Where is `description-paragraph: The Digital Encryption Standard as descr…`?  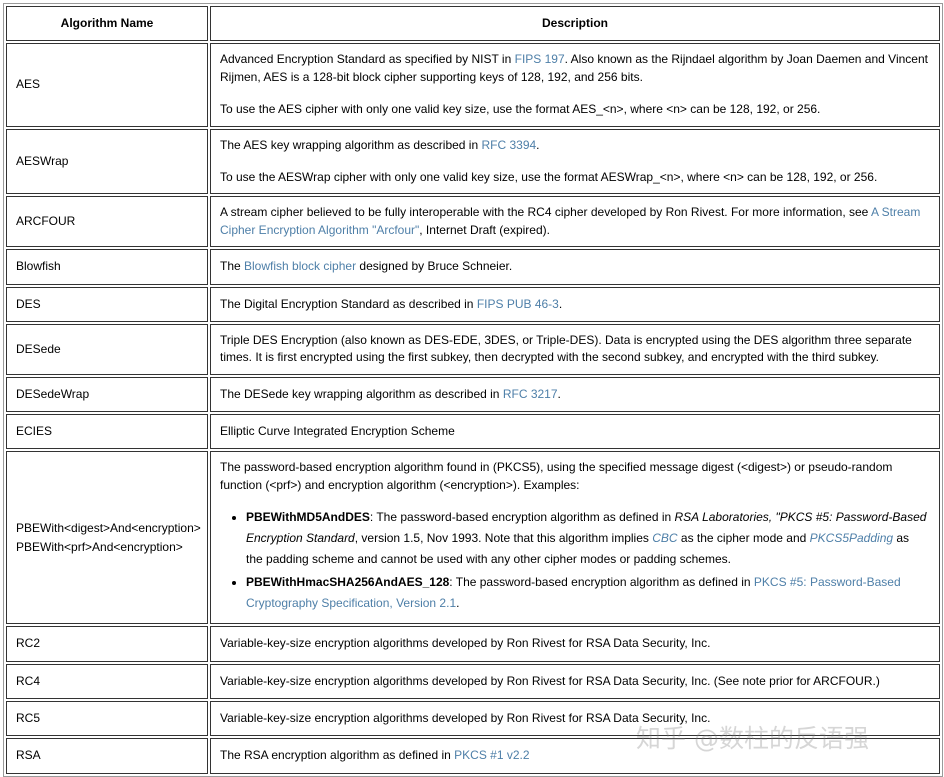 description-paragraph: The Digital Encryption Standard as descr… is located at coordinates (574, 304).